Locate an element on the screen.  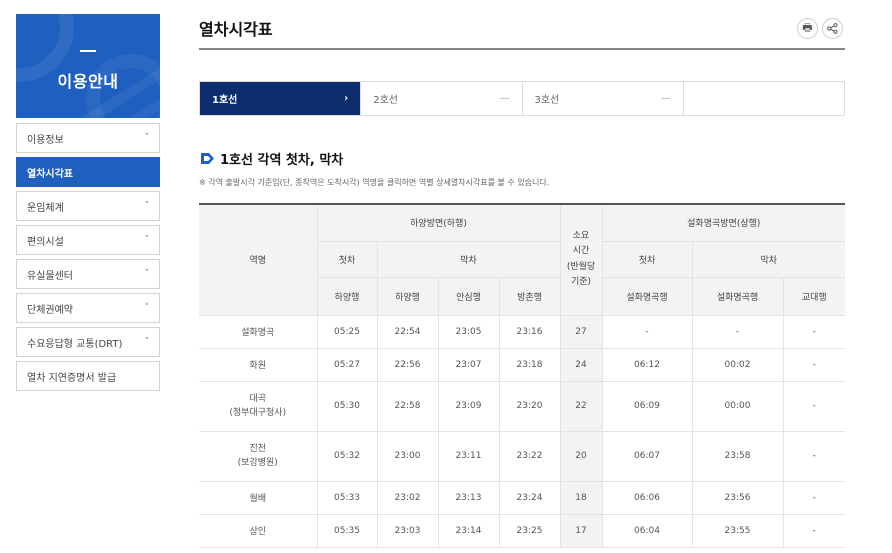
header-sub: 방촌행 is located at coordinates (530, 296).